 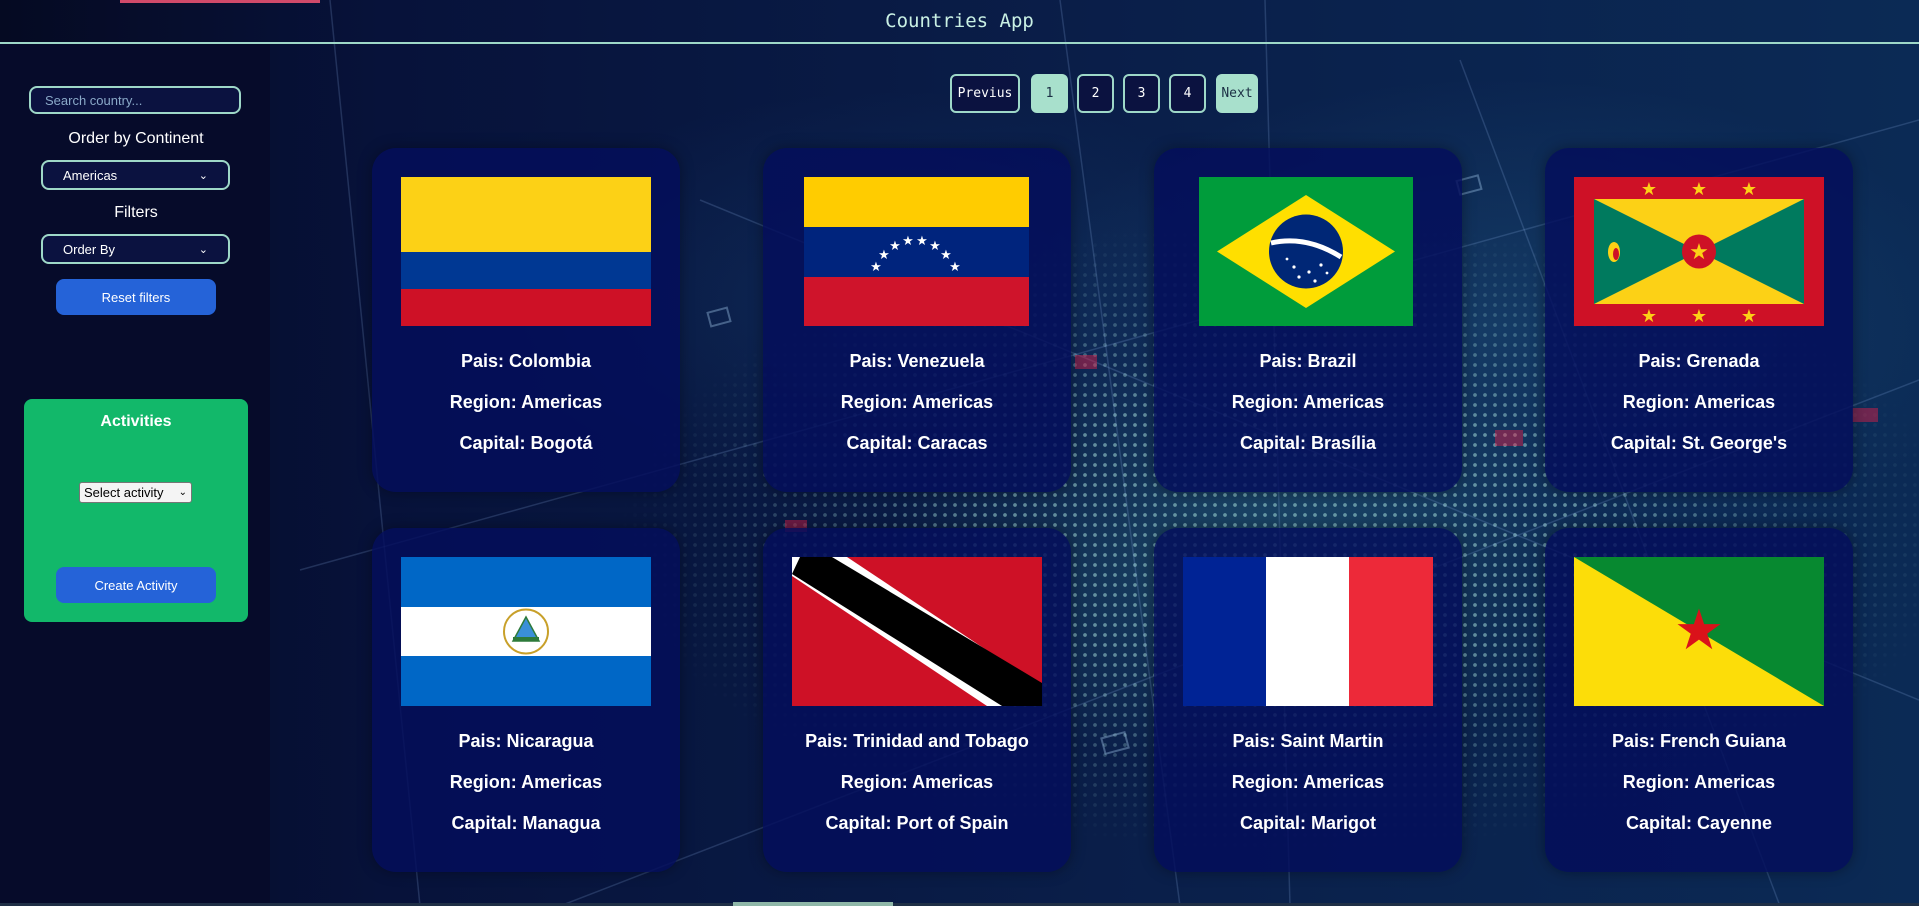 I want to click on activity-select-value: Select activity, so click(x=124, y=492).